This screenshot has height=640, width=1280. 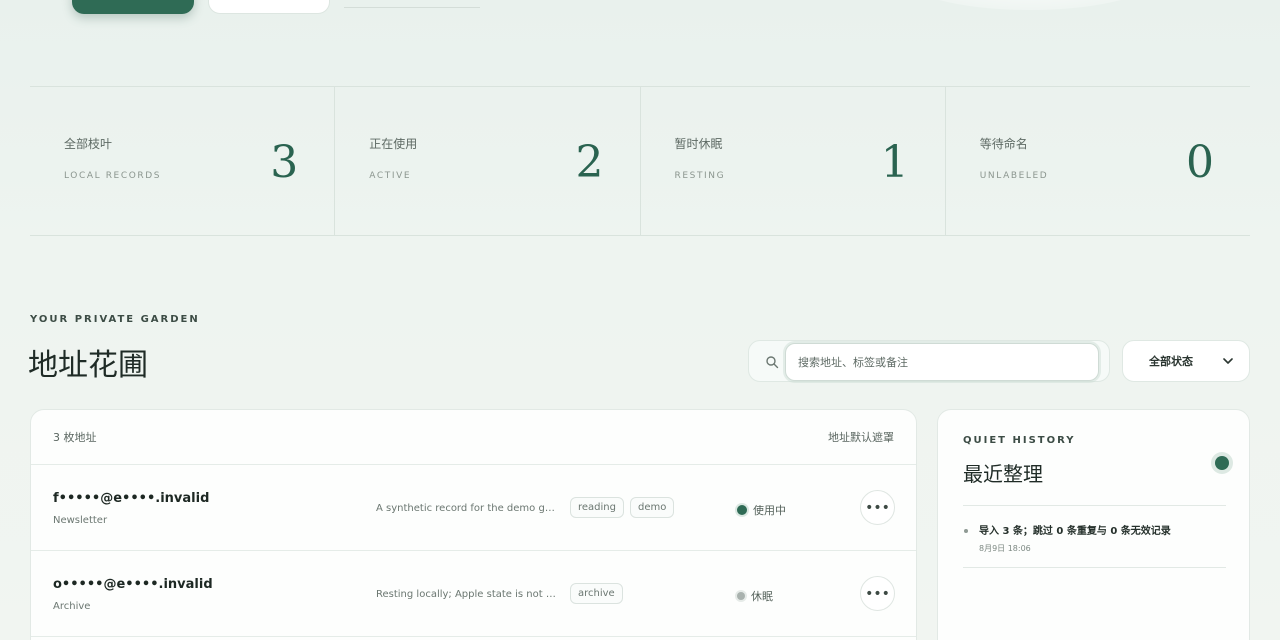 What do you see at coordinates (1003, 474) in the screenshot?
I see `history-title: 最近整理` at bounding box center [1003, 474].